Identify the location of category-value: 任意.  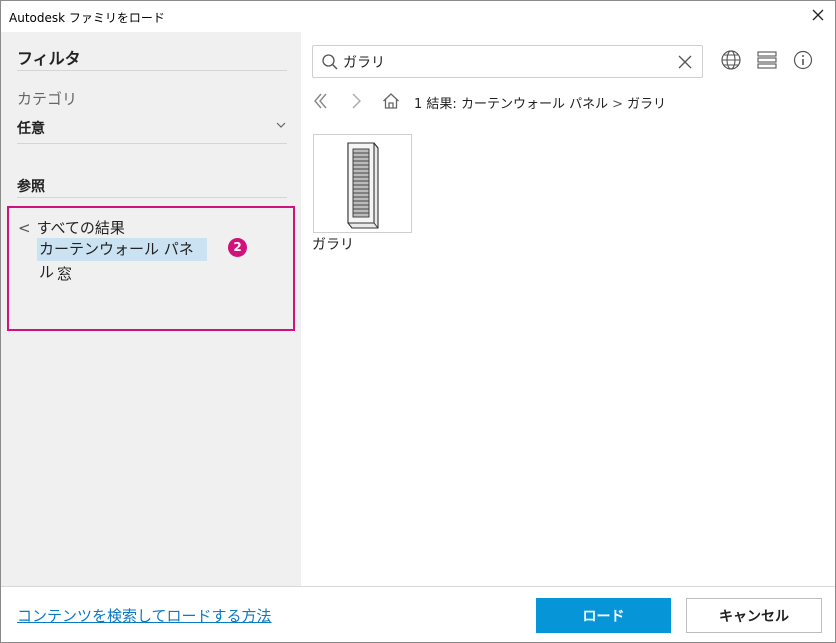
(31, 129).